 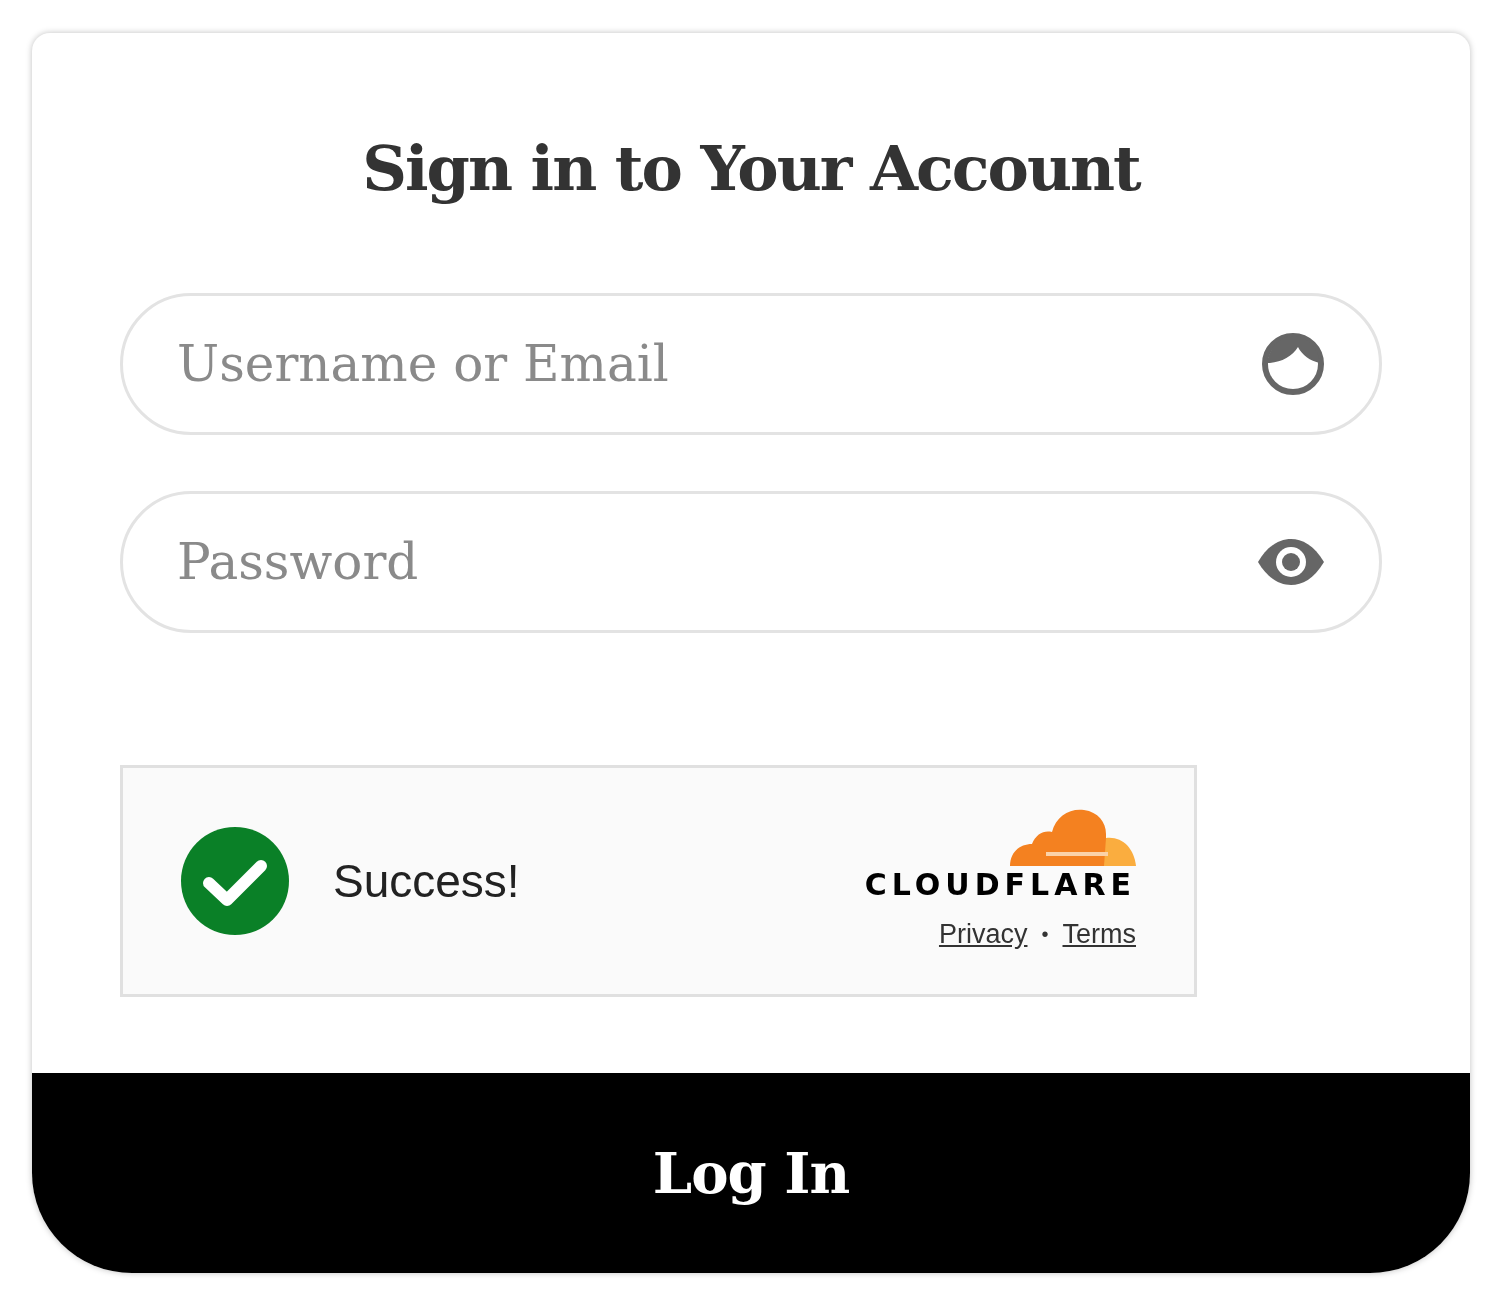 I want to click on footer-link: Privacy, so click(x=983, y=934).